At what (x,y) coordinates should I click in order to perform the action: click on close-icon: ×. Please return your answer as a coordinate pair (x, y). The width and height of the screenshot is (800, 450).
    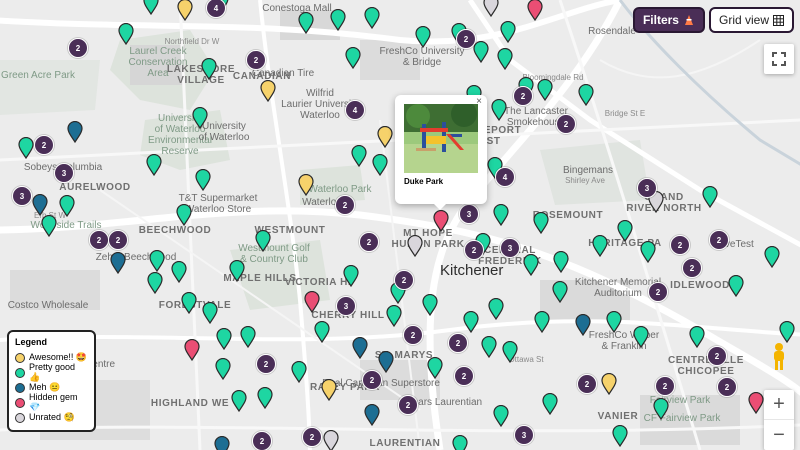
    Looking at the image, I should click on (479, 101).